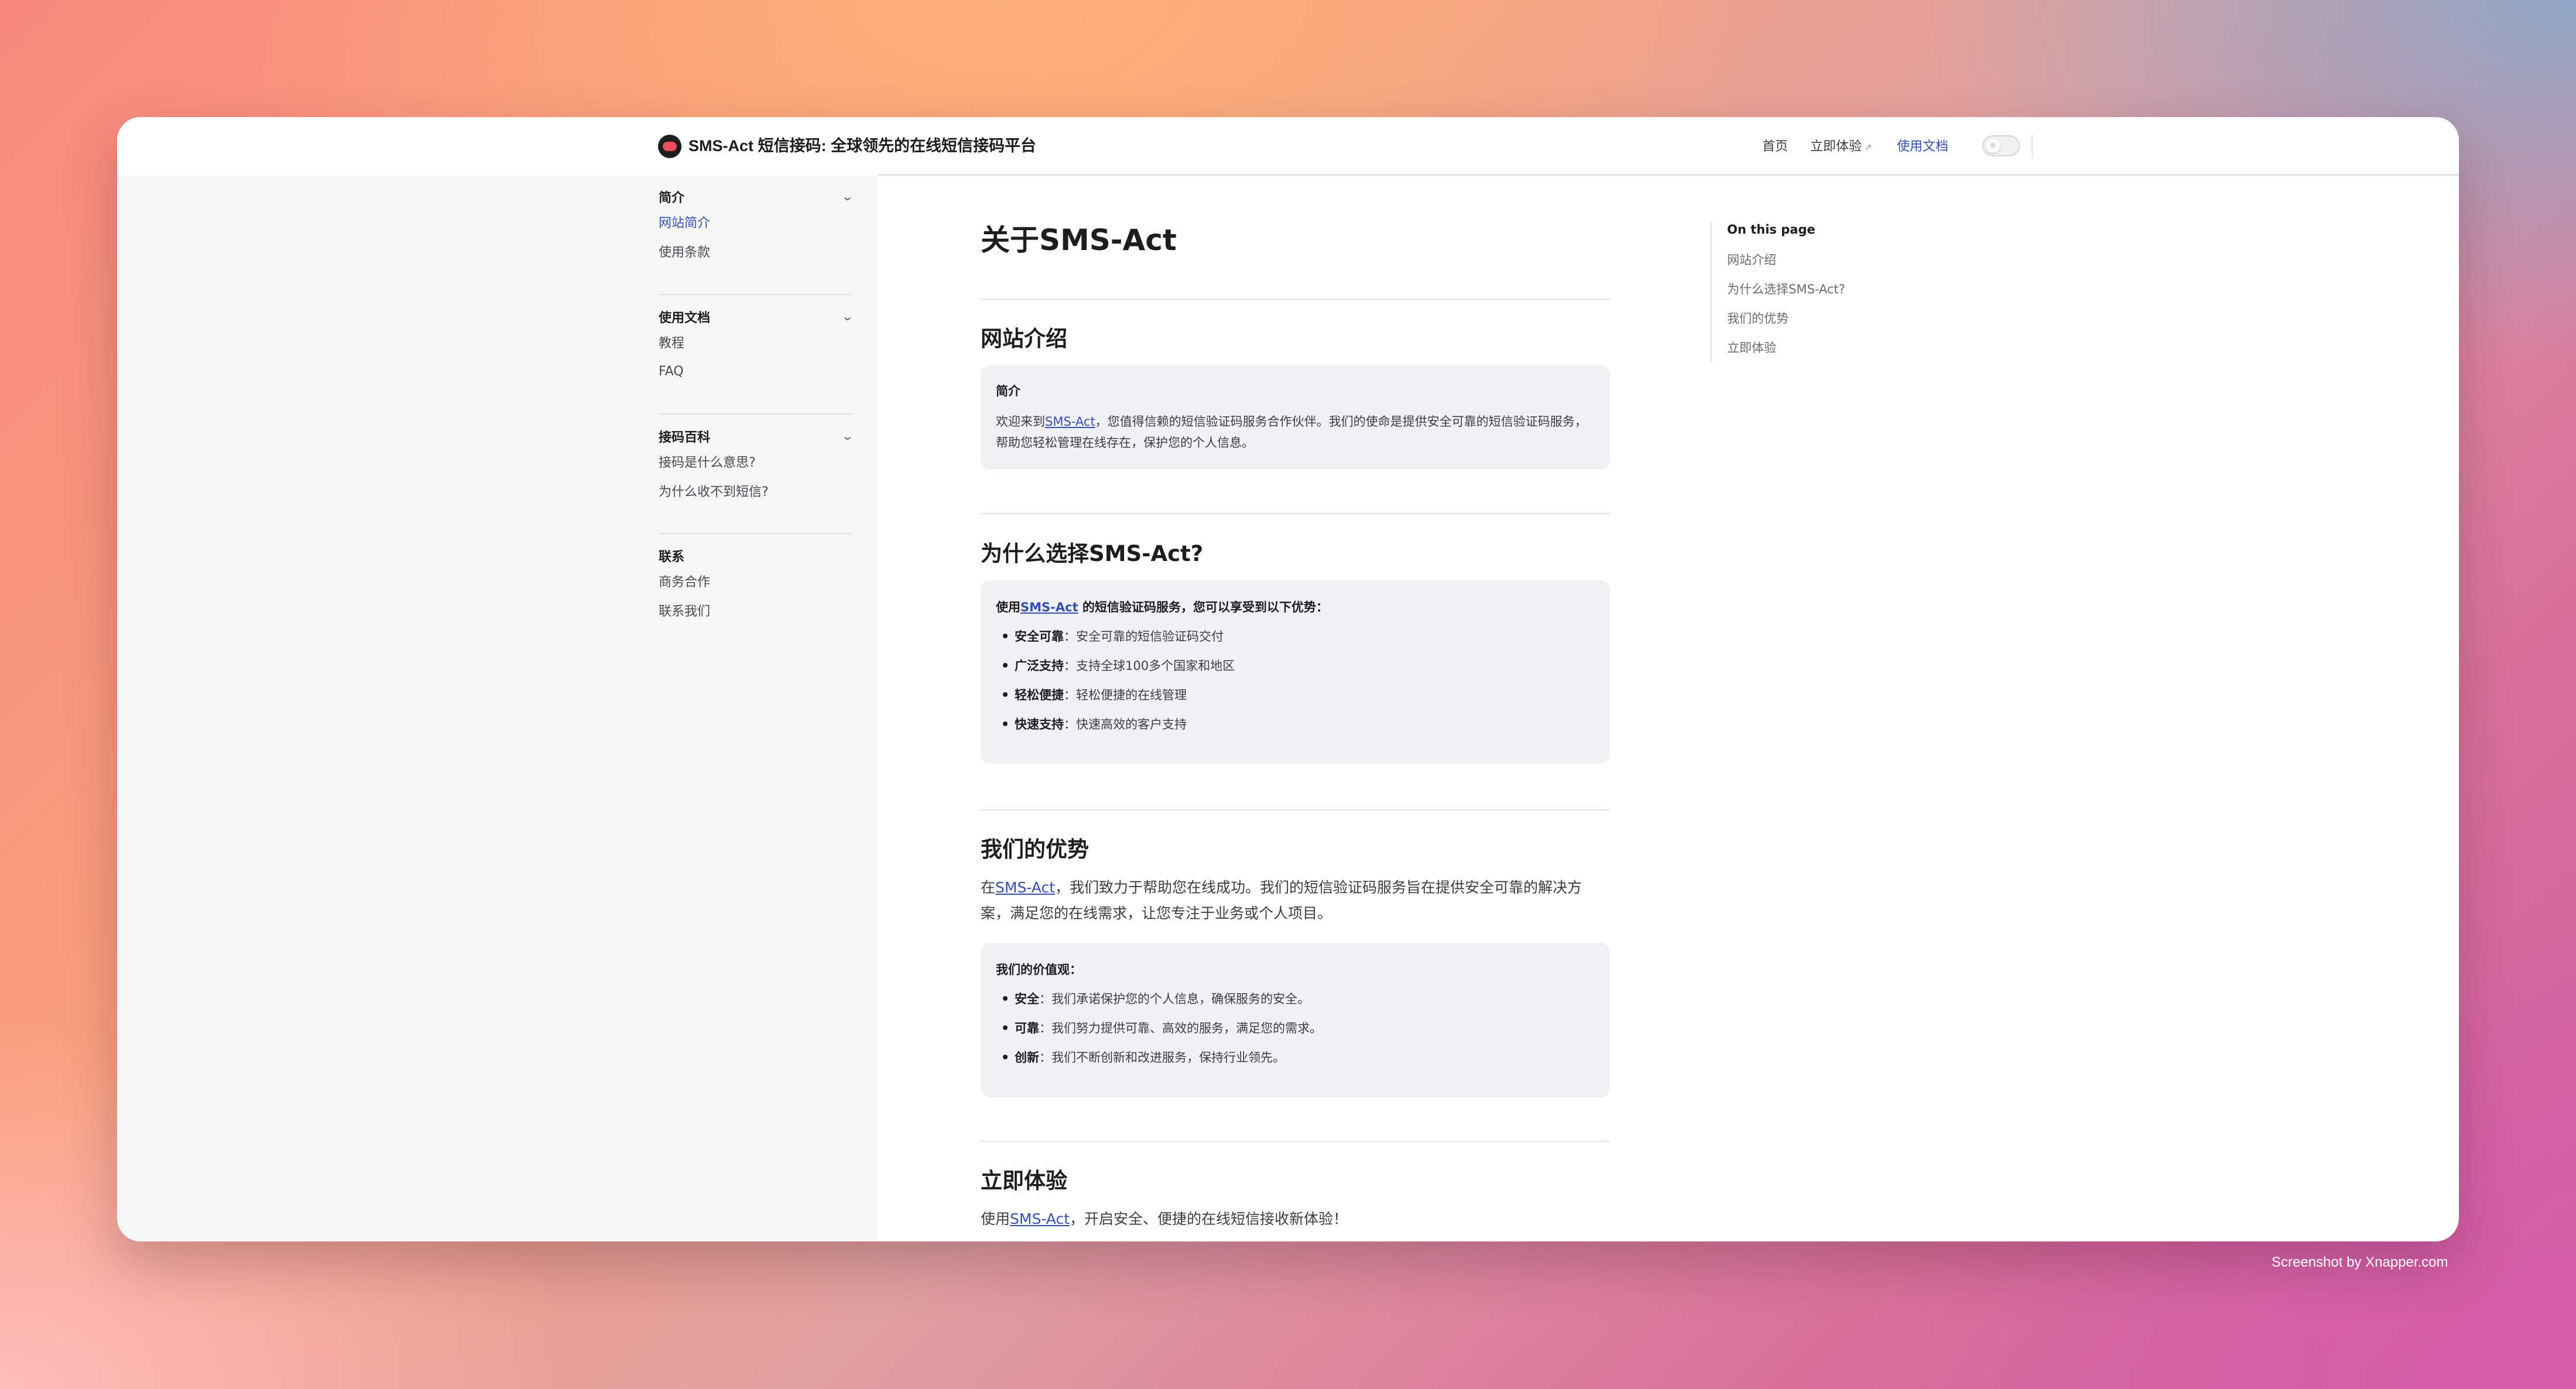 The width and height of the screenshot is (2576, 1389). Describe the element at coordinates (755, 610) in the screenshot. I see `sidebar-item-contact-us: 联系我们` at that location.